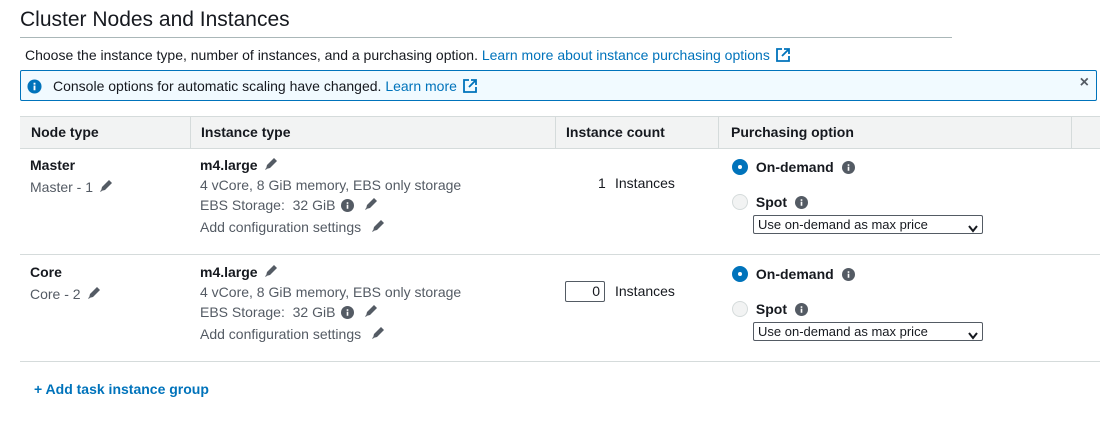 Image resolution: width=1109 pixels, height=435 pixels. What do you see at coordinates (65, 132) in the screenshot?
I see `header-node-type: Node type` at bounding box center [65, 132].